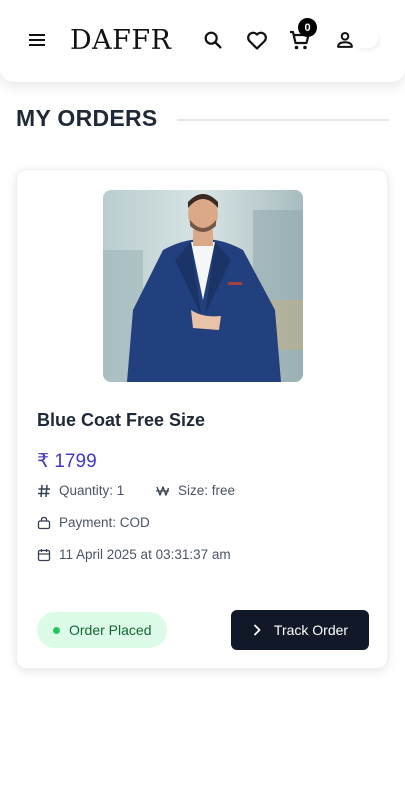  I want to click on hash-icon, so click(44, 490).